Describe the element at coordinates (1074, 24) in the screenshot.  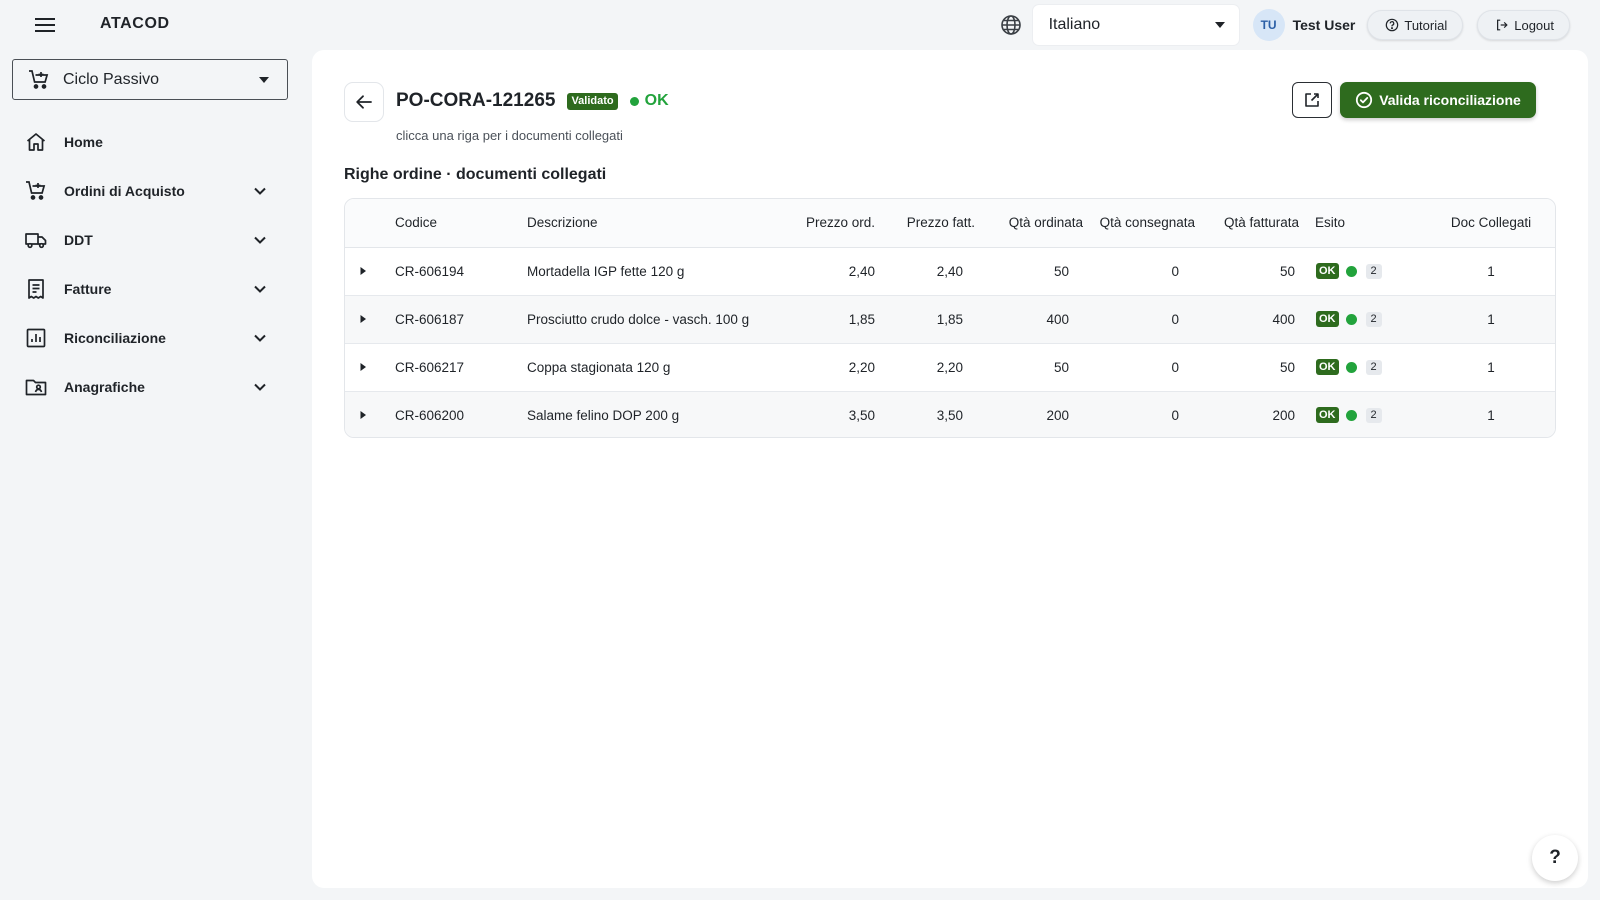
I see `language-select-value: Italiano` at that location.